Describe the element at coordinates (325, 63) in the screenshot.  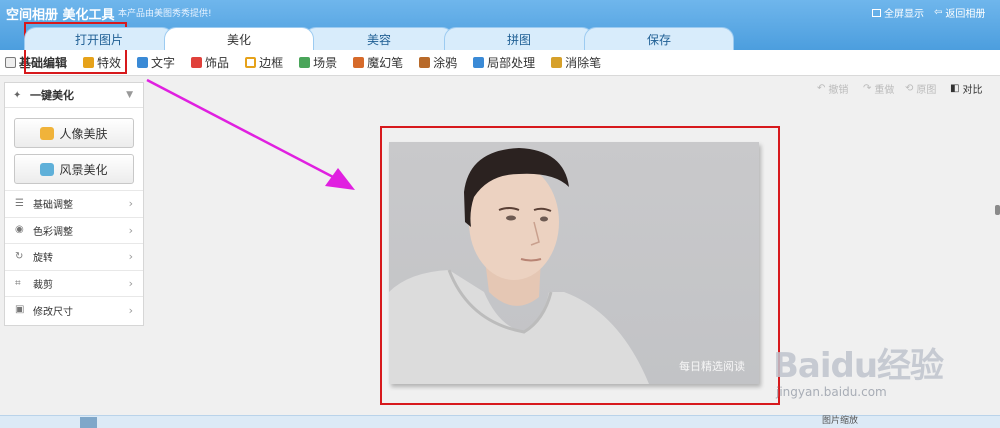
I see `tool-label: 场景` at that location.